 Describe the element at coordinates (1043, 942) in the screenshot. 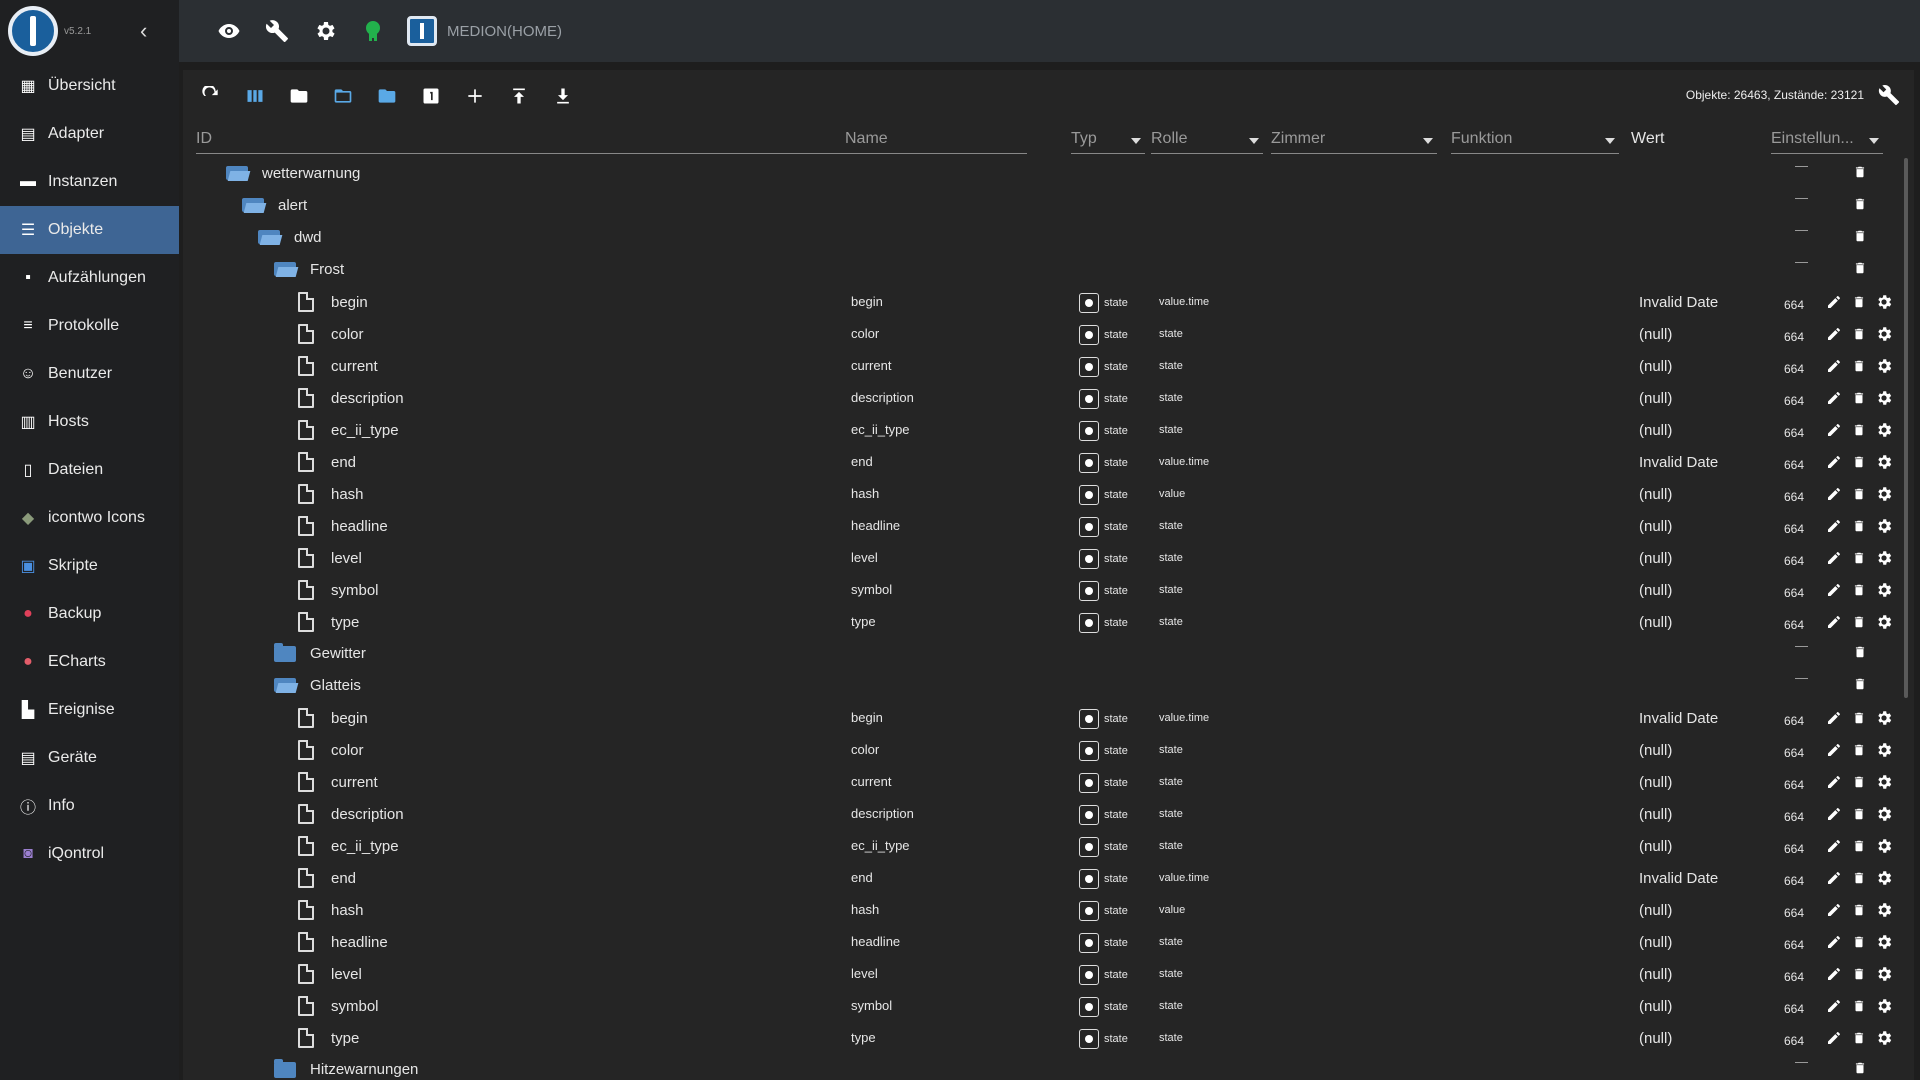

I see `state-row: headline headline state state (null) 664` at that location.